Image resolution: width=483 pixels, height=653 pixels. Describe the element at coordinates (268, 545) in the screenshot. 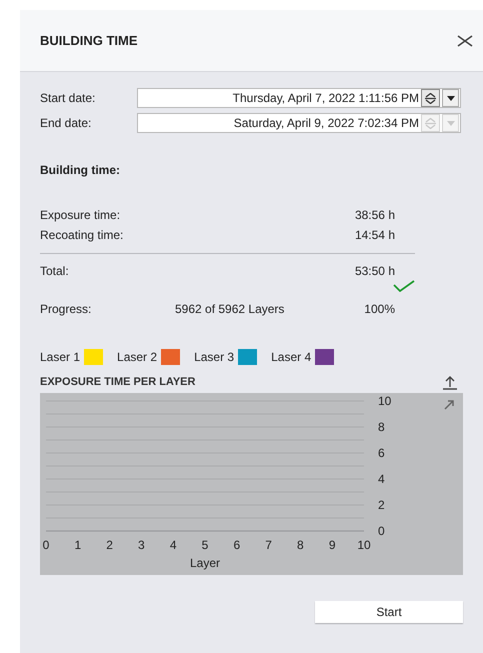

I see `x-tick-label: 7` at that location.